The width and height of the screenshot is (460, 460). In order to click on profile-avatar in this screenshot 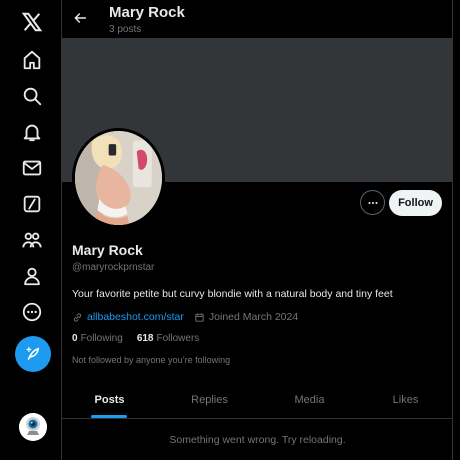, I will do `click(118, 178)`.